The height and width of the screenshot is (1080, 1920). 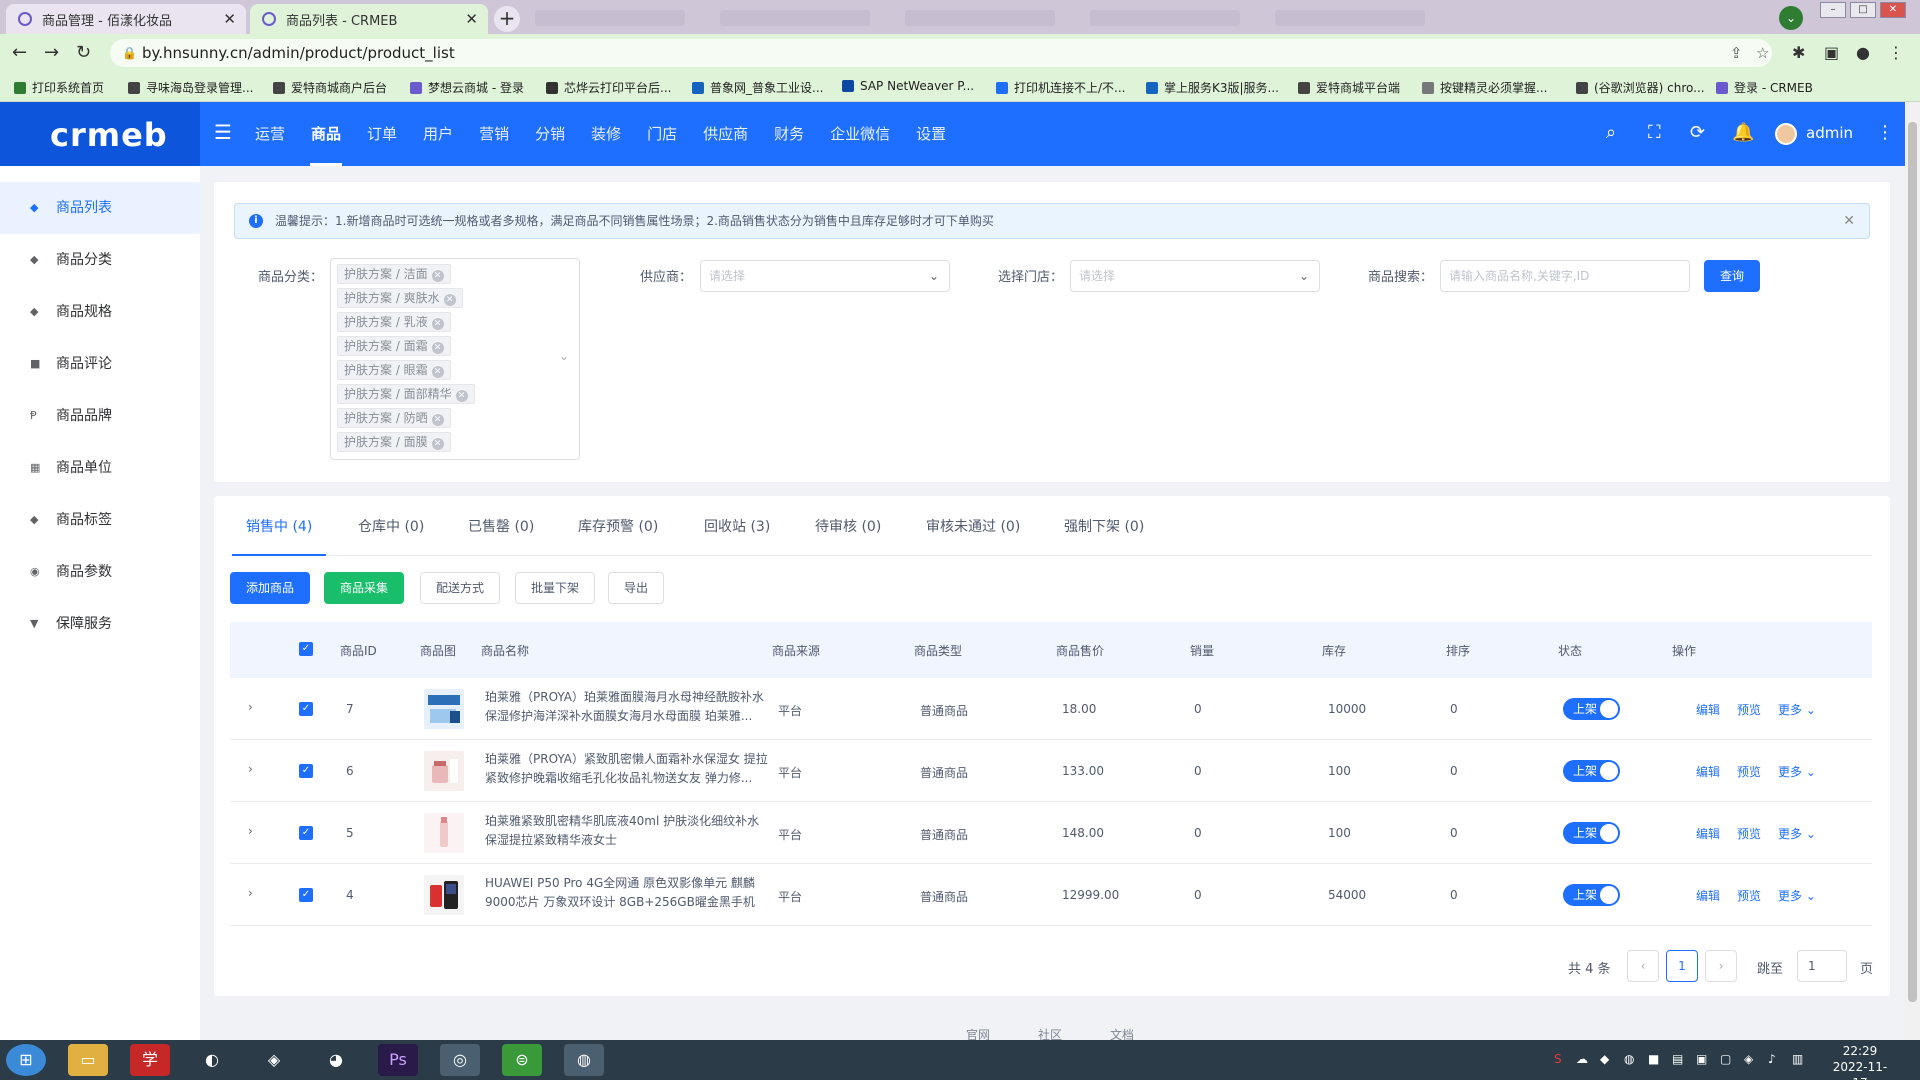 What do you see at coordinates (501, 527) in the screenshot?
I see `tab-sold-out: 已售罄 (0)` at bounding box center [501, 527].